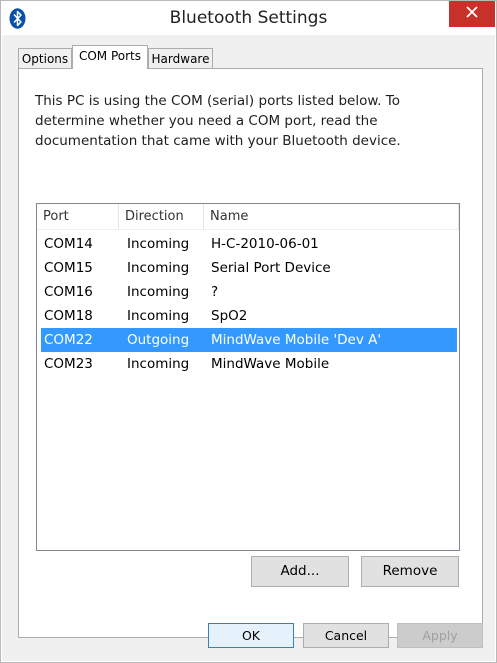  Describe the element at coordinates (440, 635) in the screenshot. I see `apply-button: Apply` at that location.